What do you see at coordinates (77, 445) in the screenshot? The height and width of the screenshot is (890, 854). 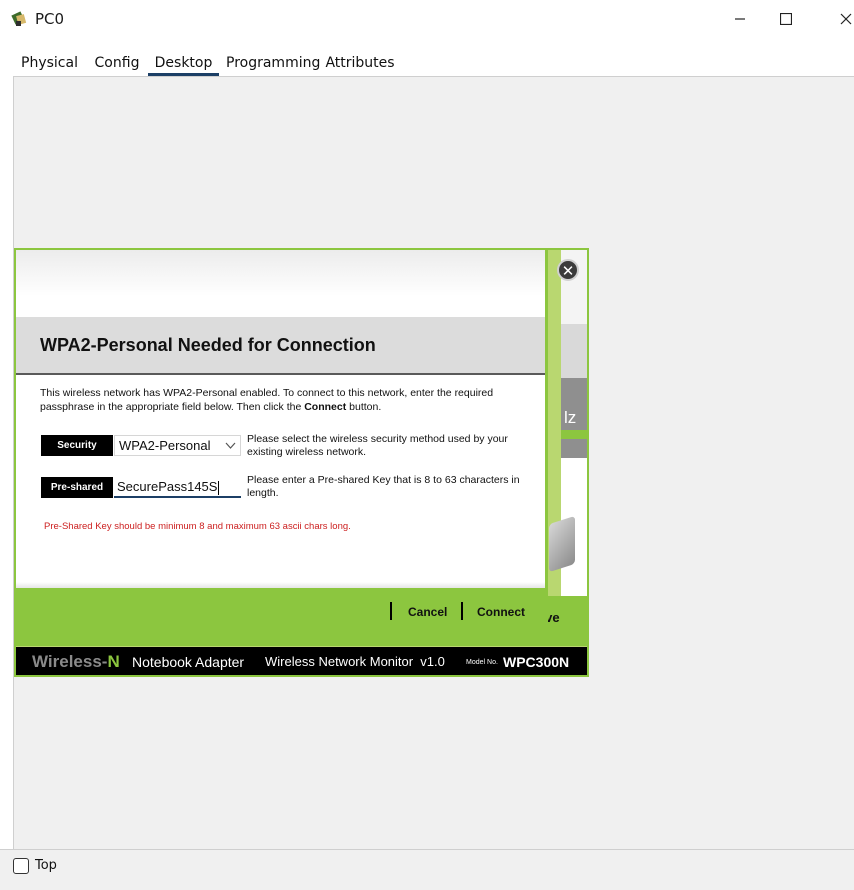 I see `security-label: Security` at bounding box center [77, 445].